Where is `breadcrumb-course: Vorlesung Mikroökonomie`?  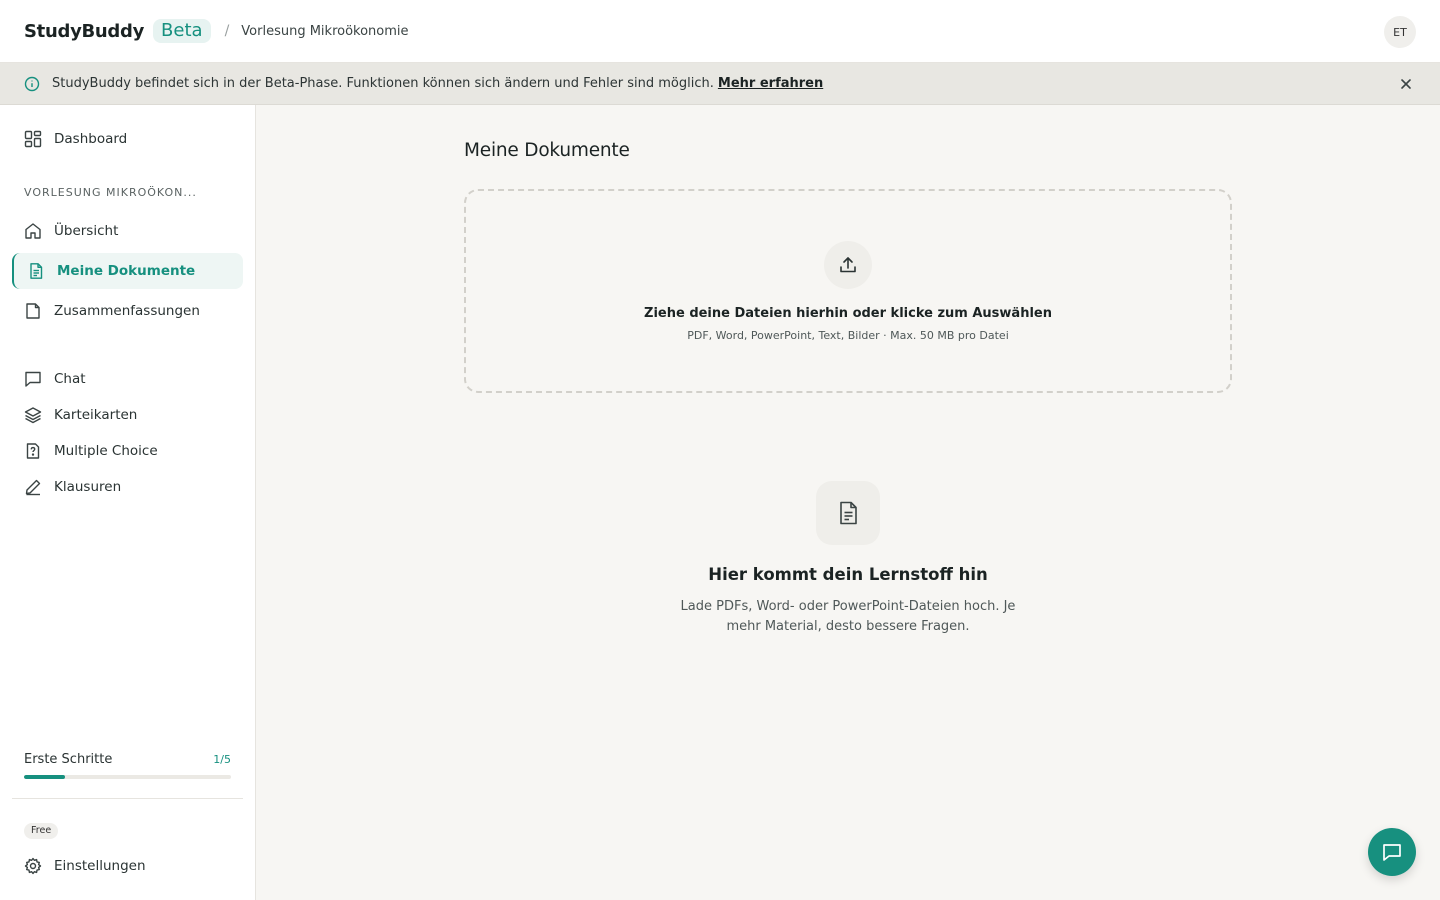
breadcrumb-course: Vorlesung Mikroökonomie is located at coordinates (324, 31).